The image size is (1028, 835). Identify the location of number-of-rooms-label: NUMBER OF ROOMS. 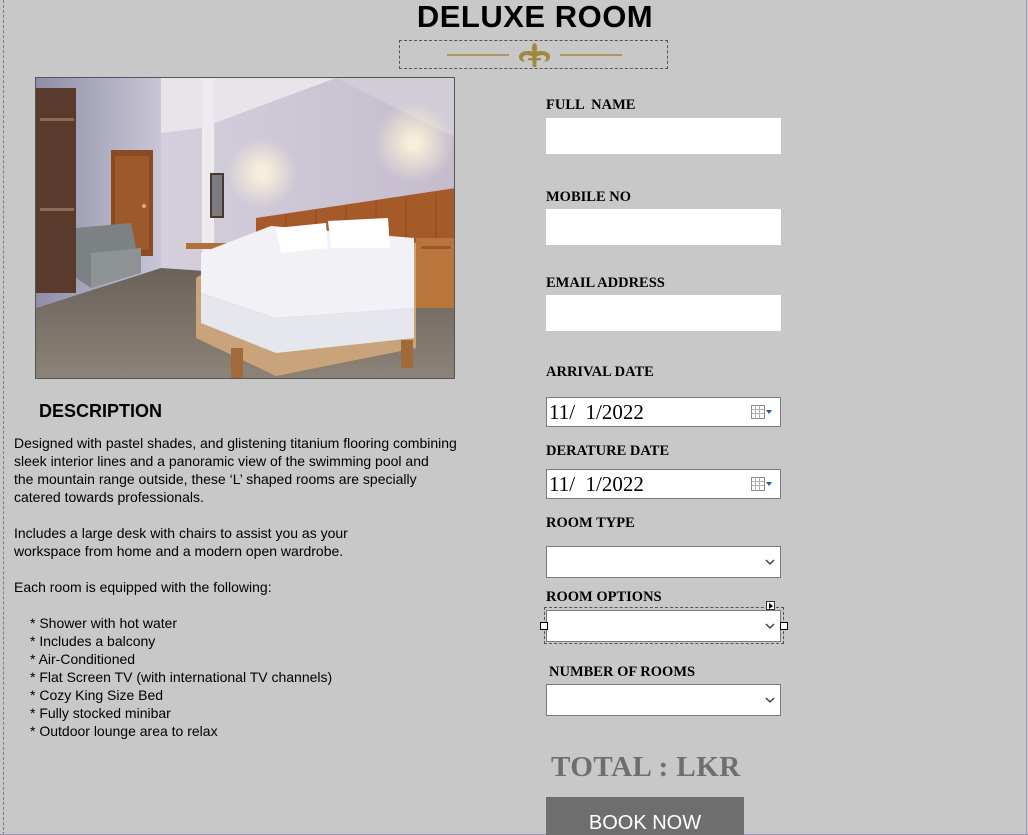
(622, 672).